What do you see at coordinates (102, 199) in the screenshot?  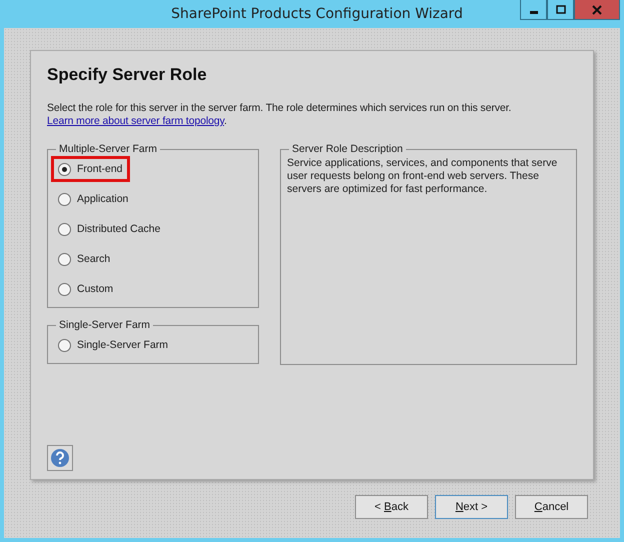 I see `option-label: Application` at bounding box center [102, 199].